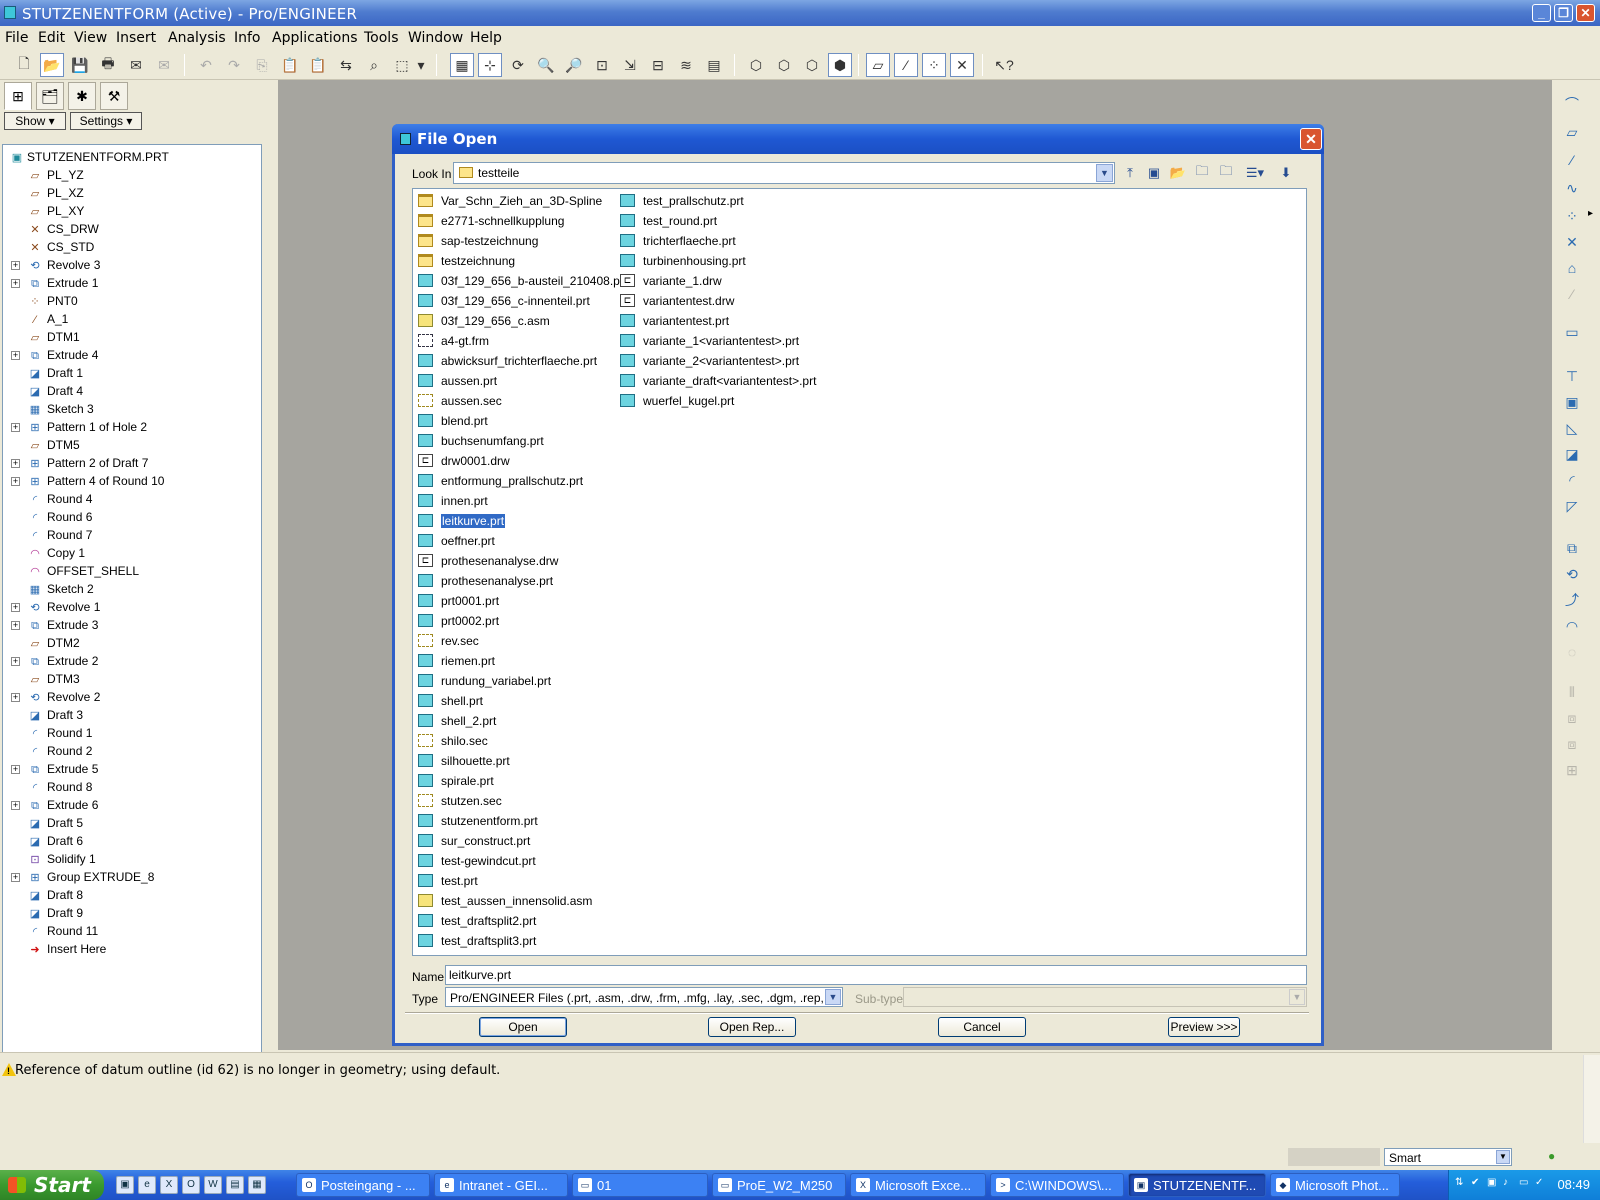 The image size is (1600, 1200). What do you see at coordinates (421, 65) in the screenshot?
I see `chevron-down-icon: ▾` at bounding box center [421, 65].